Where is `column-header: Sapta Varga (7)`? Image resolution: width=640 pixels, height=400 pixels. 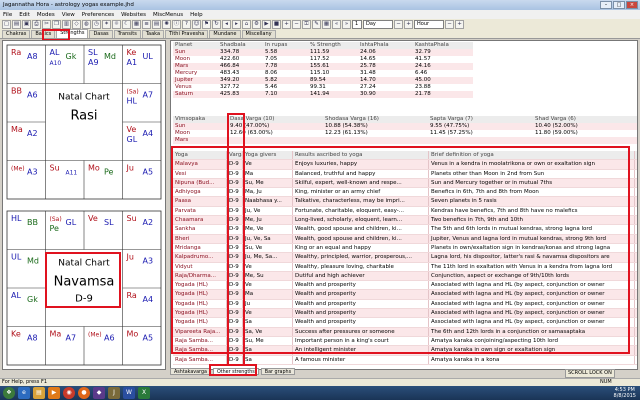 column-header: Sapta Varga (7) is located at coordinates (480, 119).